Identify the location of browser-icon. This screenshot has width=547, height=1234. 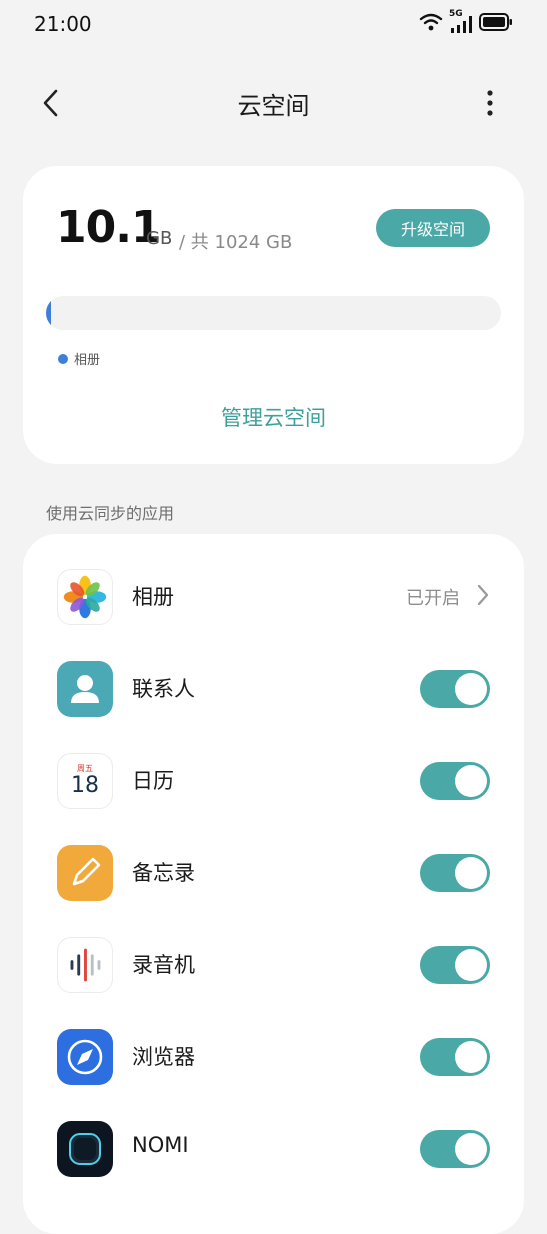
(85, 1057).